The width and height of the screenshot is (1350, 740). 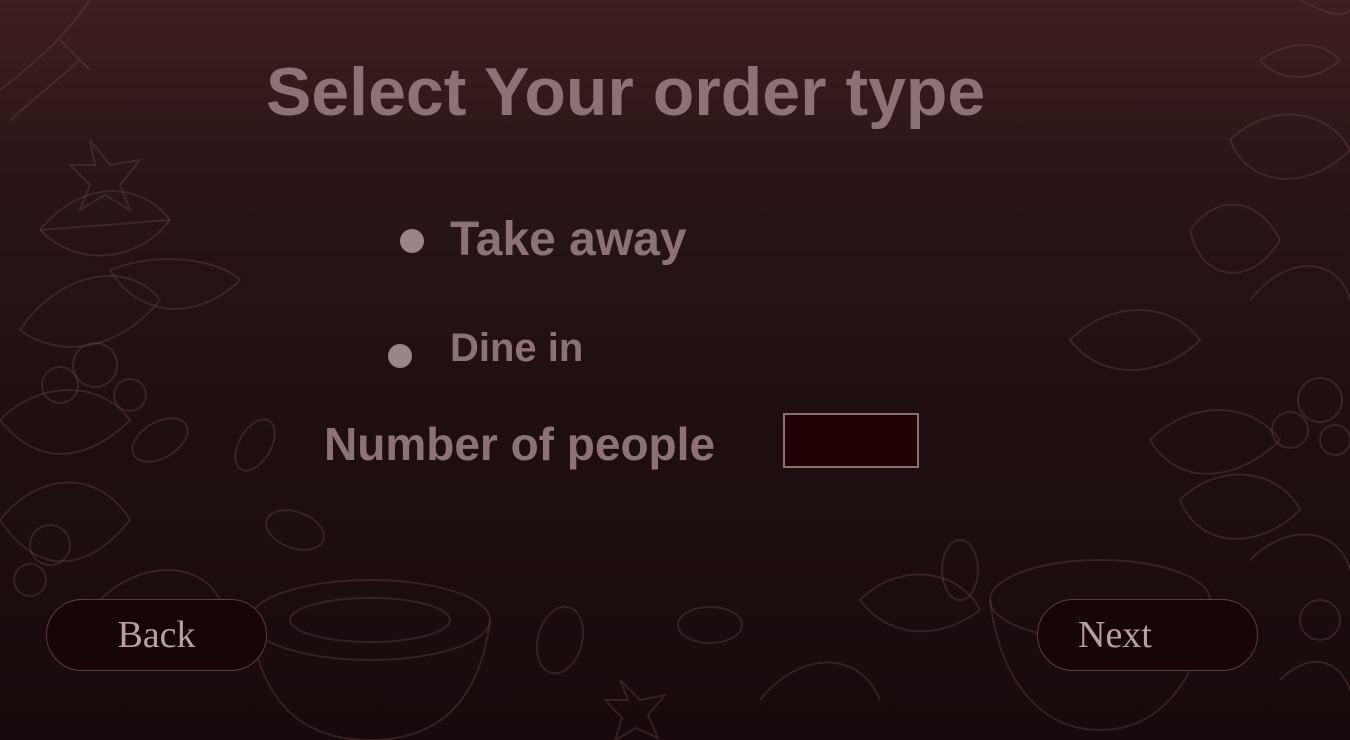 What do you see at coordinates (156, 635) in the screenshot?
I see `back-button: Back` at bounding box center [156, 635].